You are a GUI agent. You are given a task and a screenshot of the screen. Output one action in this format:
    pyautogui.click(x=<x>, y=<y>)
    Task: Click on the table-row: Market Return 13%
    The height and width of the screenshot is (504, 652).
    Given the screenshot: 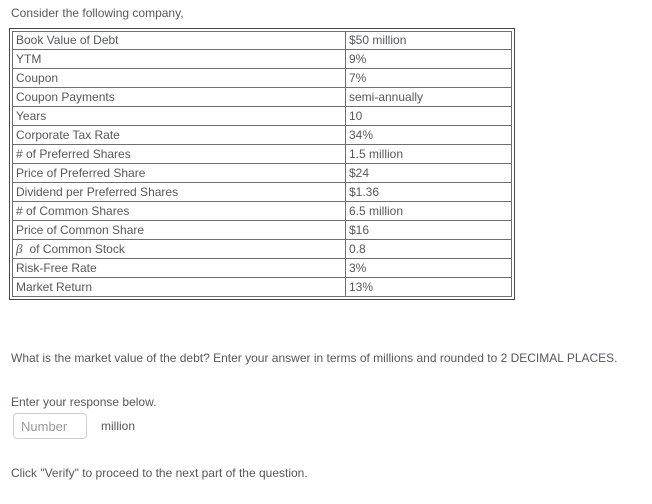 What is the action you would take?
    pyautogui.click(x=262, y=287)
    